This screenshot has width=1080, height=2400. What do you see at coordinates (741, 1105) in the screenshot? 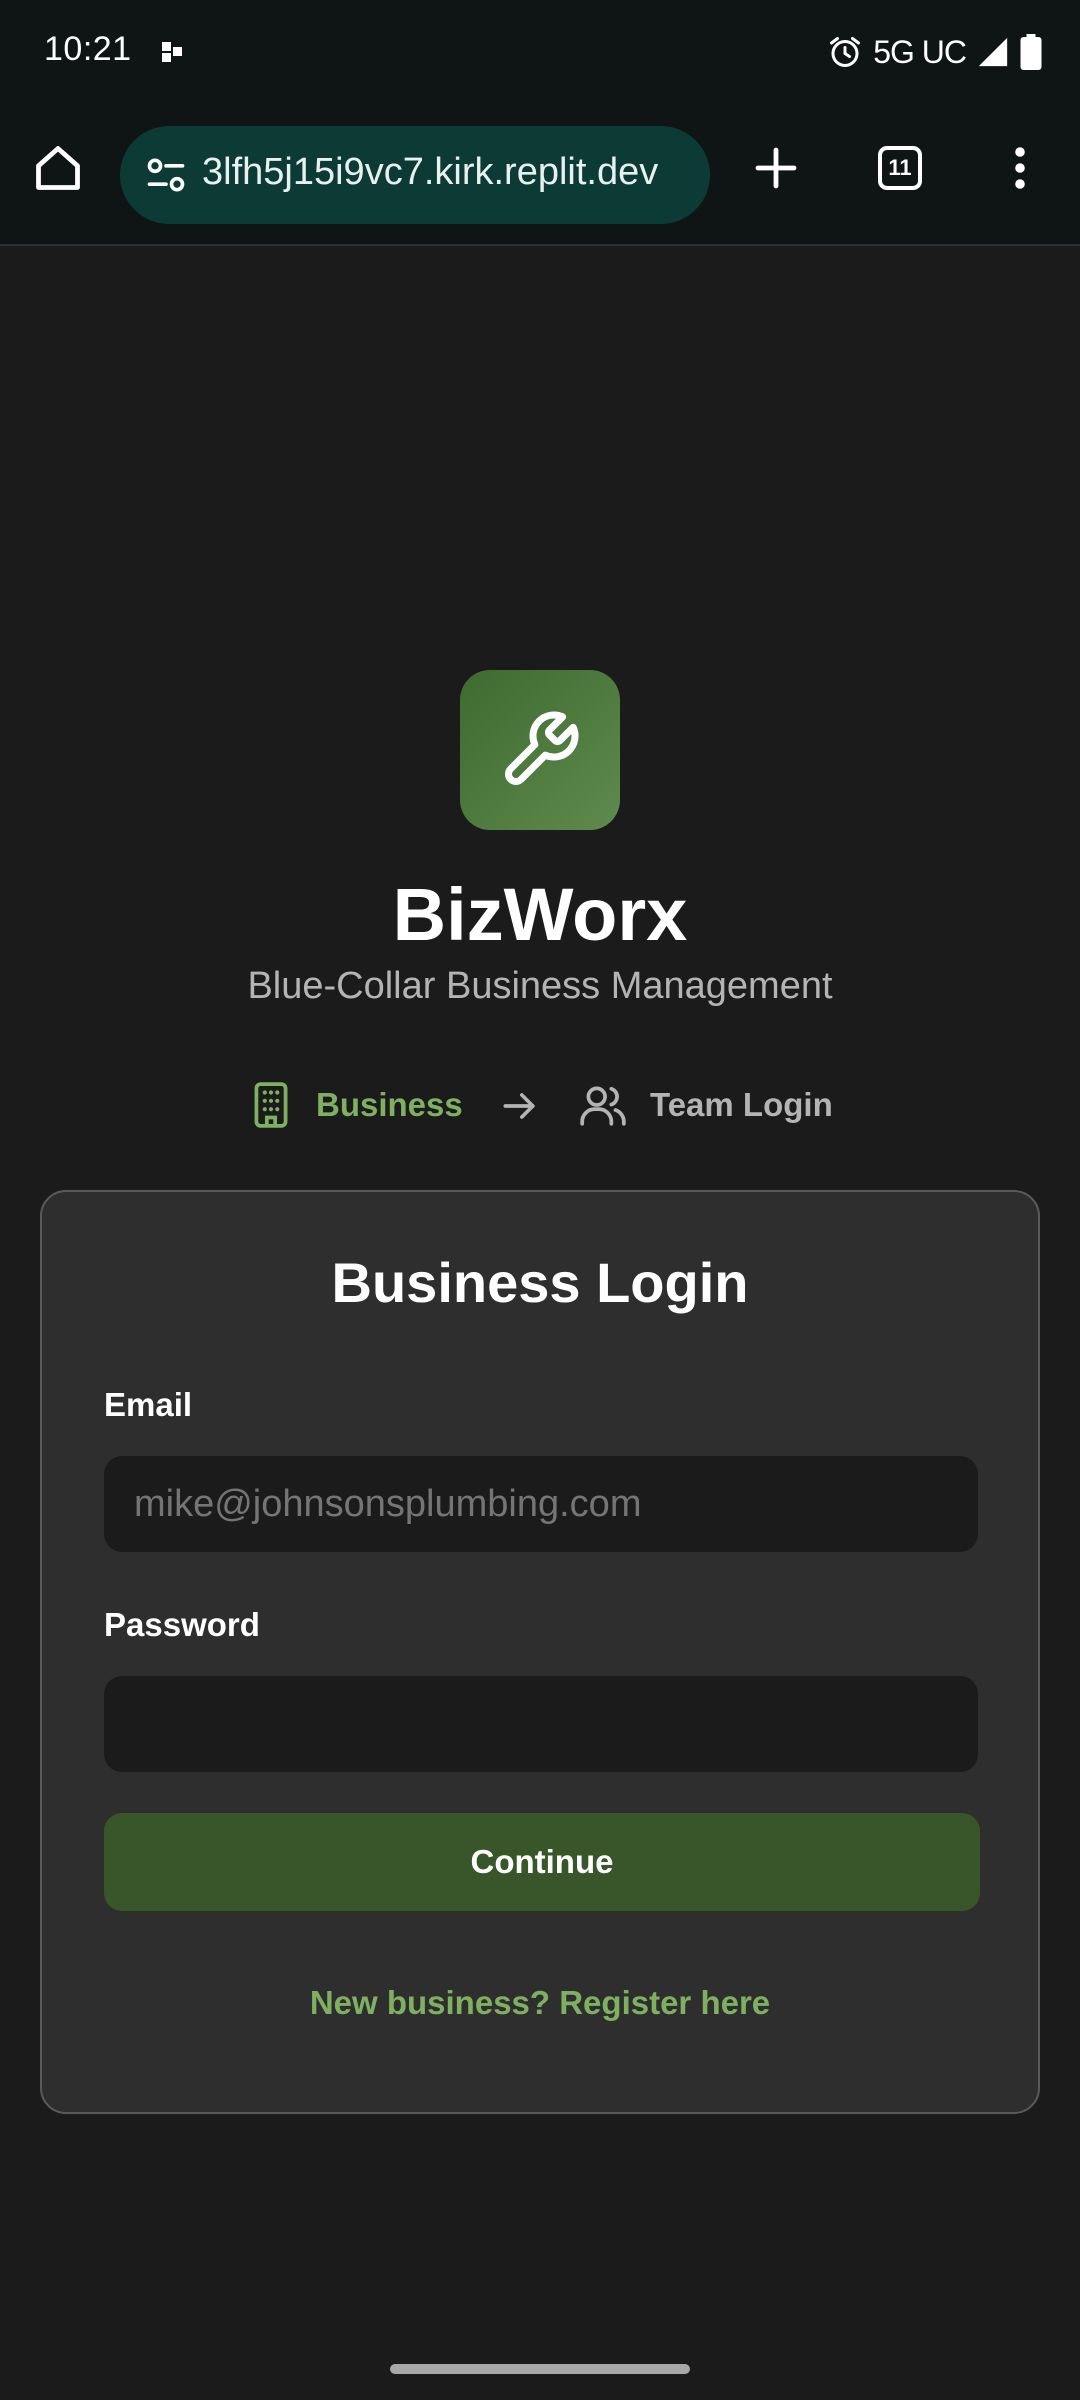
I see `step-team-login: Team Login` at bounding box center [741, 1105].